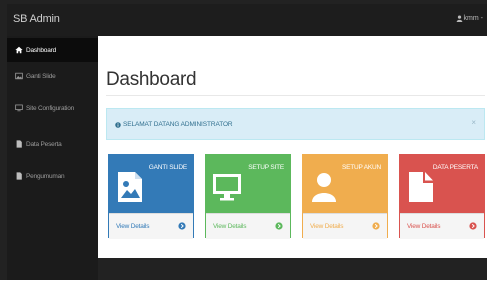 Image resolution: width=487 pixels, height=284 pixels. What do you see at coordinates (442, 184) in the screenshot?
I see `panel-heading: DATA PESERTA` at bounding box center [442, 184].